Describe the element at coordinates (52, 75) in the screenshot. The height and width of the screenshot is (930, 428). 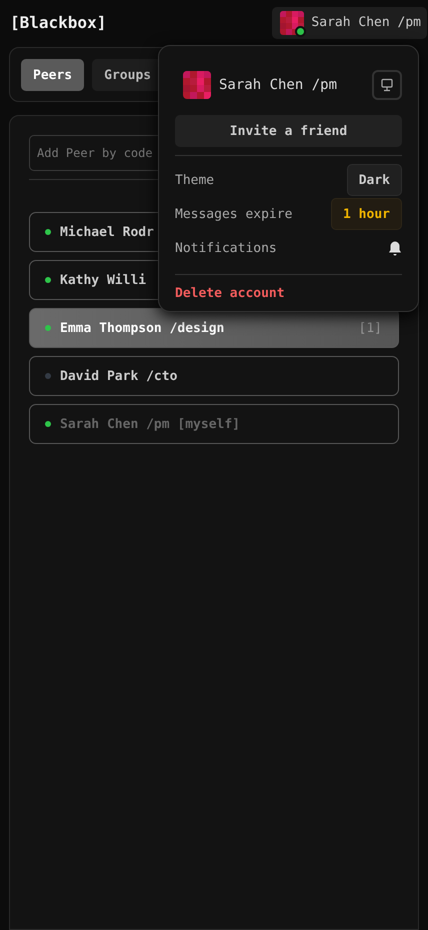
I see `tab: Peers` at that location.